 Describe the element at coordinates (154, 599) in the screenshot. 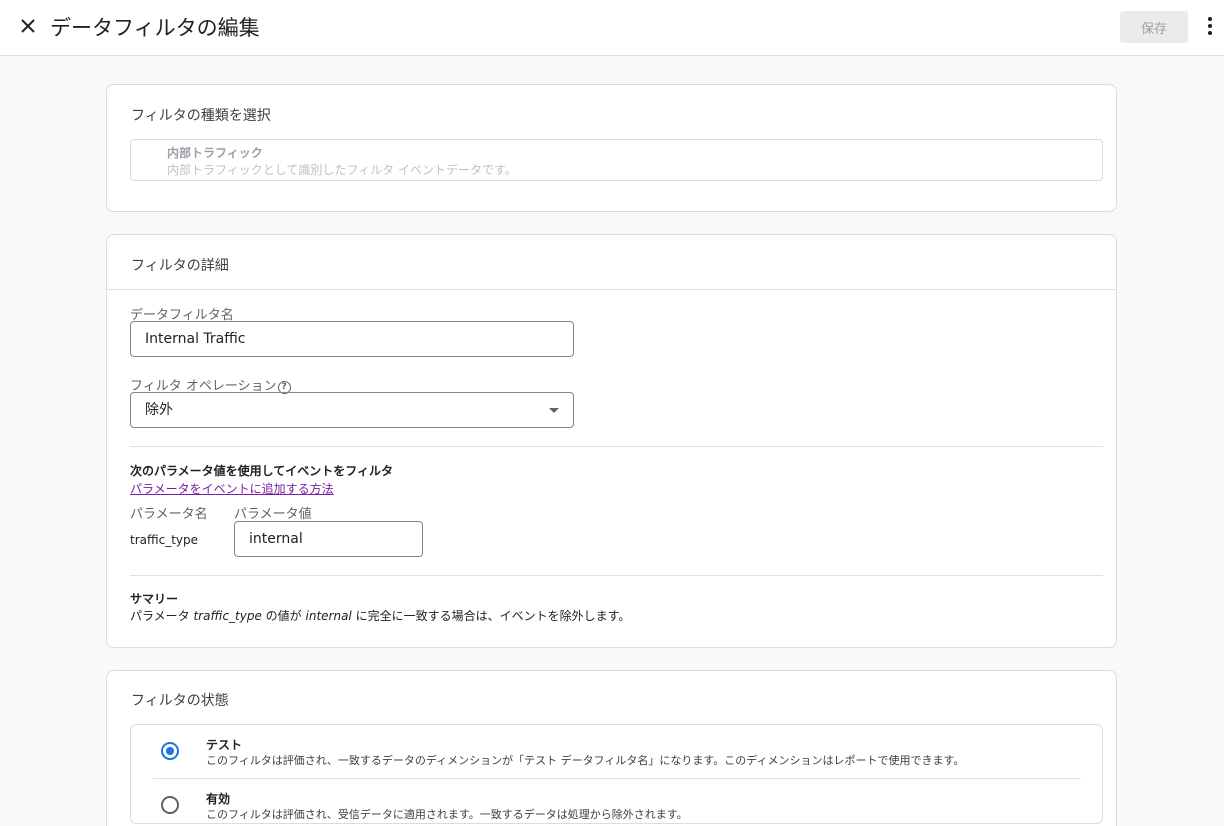

I see `summary-heading: サマリー` at that location.